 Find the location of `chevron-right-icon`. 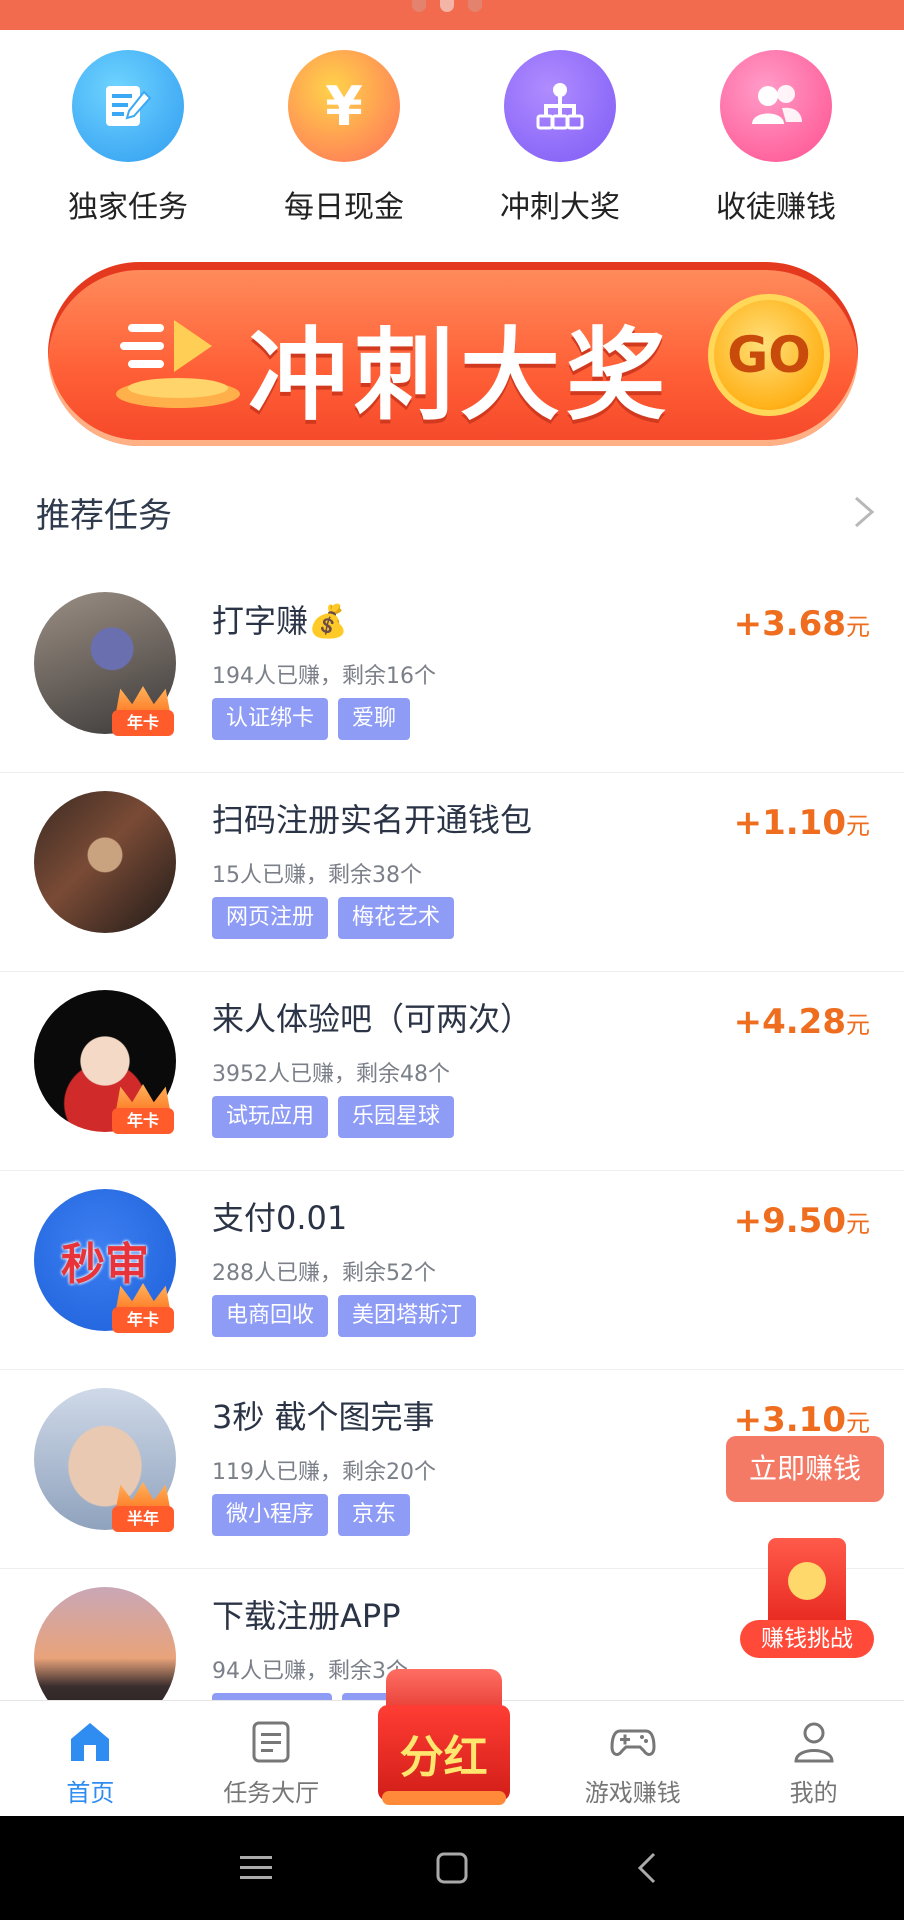

chevron-right-icon is located at coordinates (864, 512).